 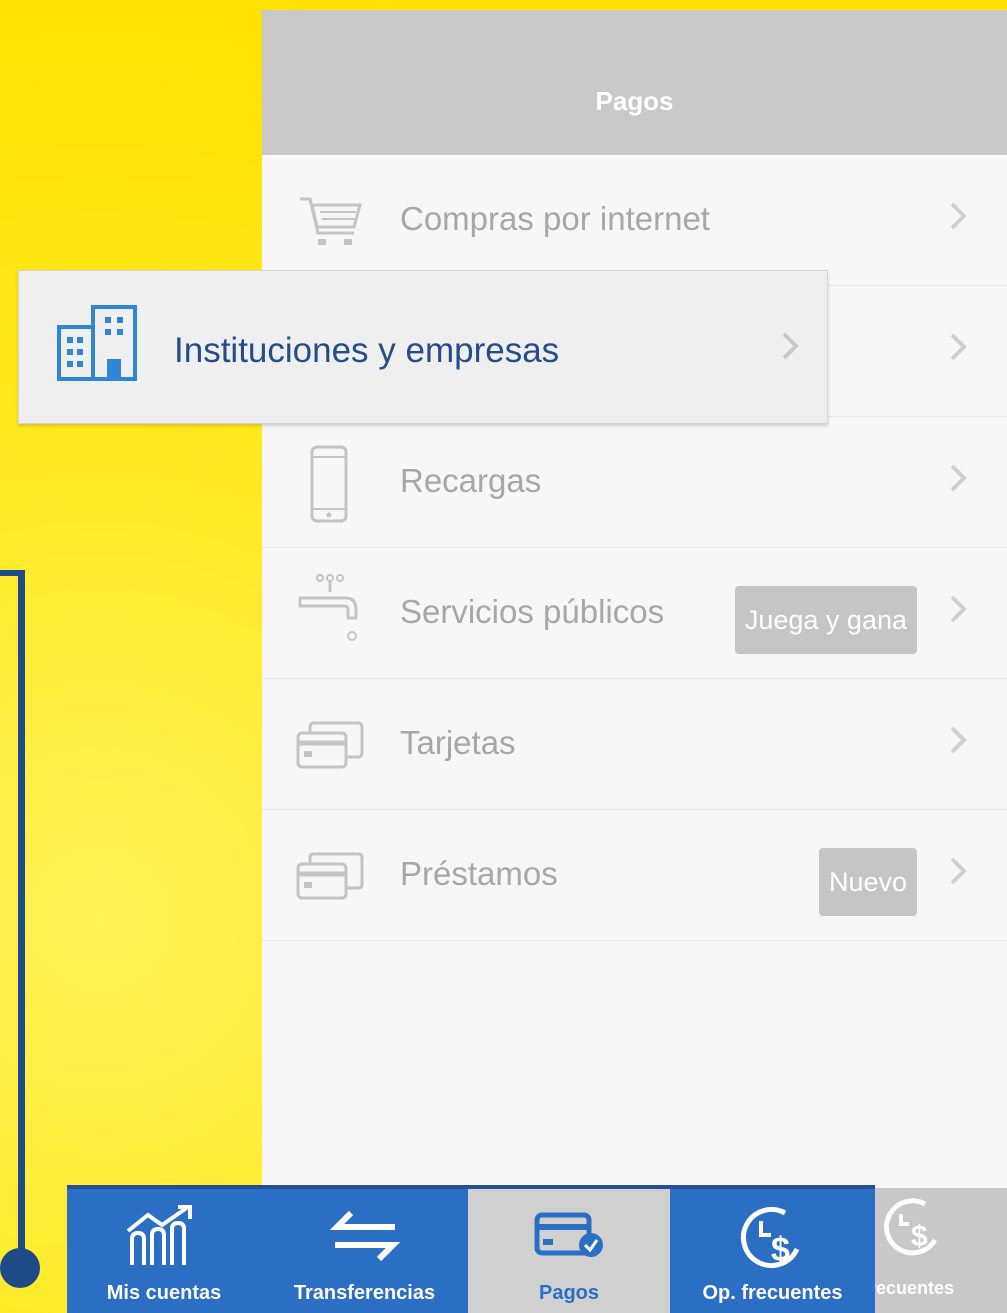 I want to click on tab-label: Pagos, so click(x=569, y=1293).